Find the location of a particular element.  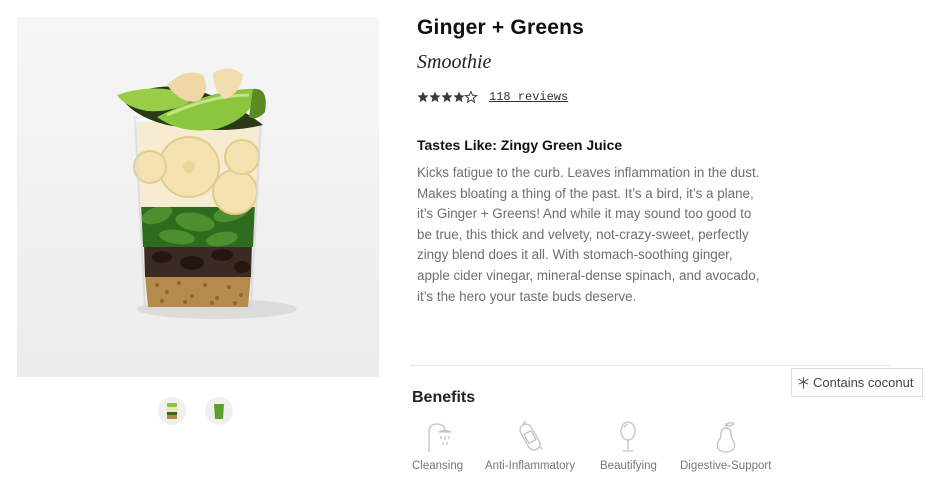

image-thumbnails is located at coordinates (195, 411).